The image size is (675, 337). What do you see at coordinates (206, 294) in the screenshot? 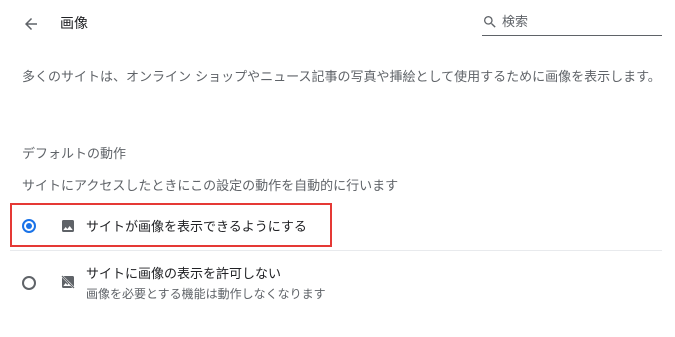
I see `block-images-sublabel: 画像を必要とする機能は動作しなくなります` at bounding box center [206, 294].